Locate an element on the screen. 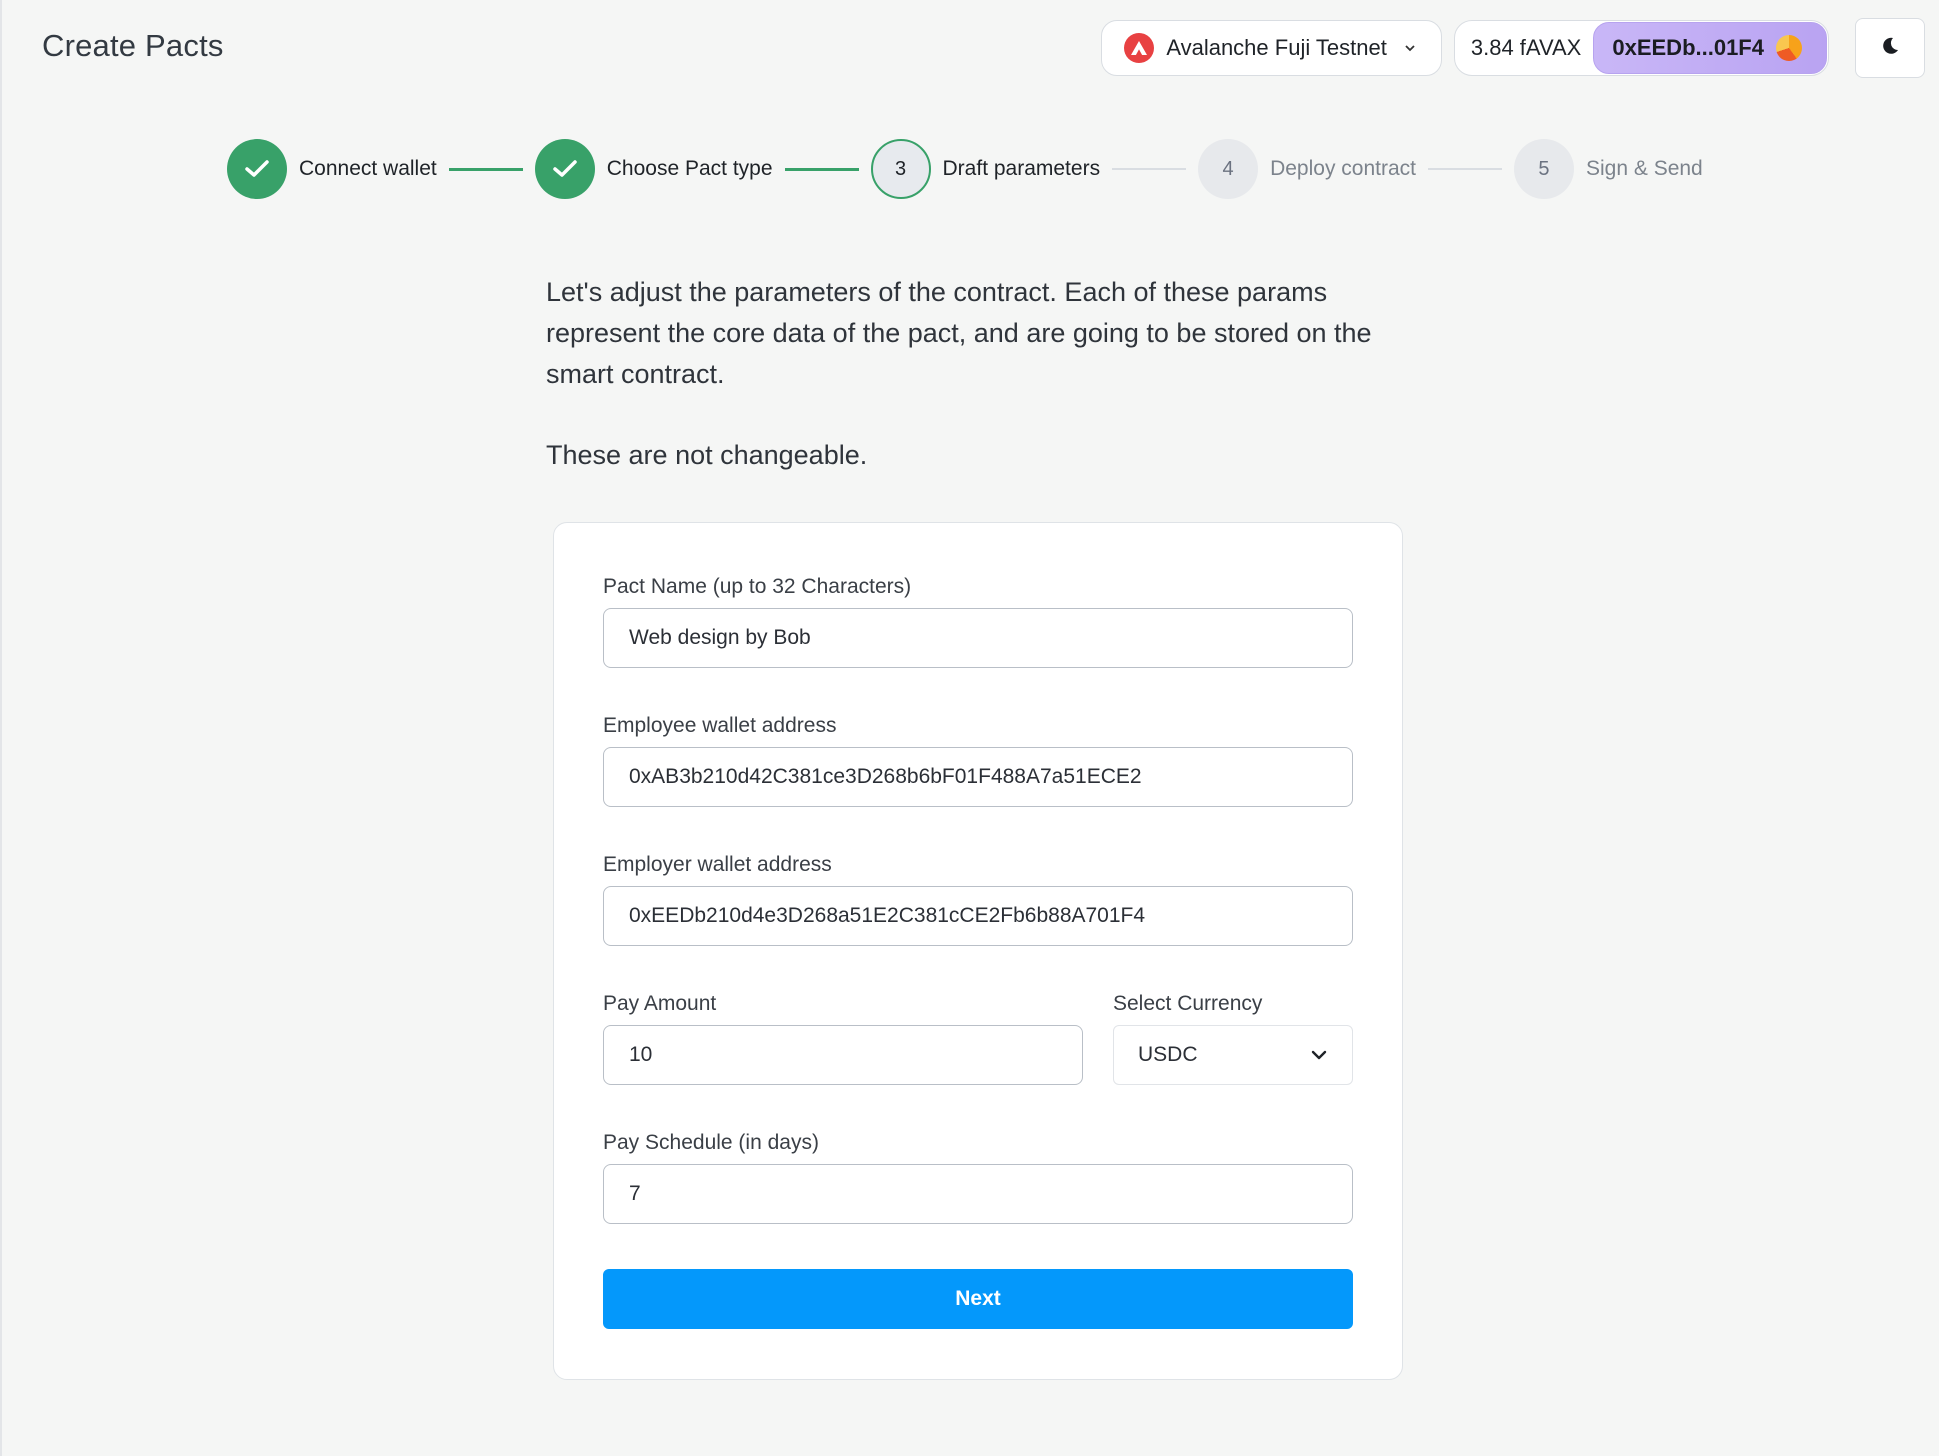  step-choose-pact-type: Choose Pact type is located at coordinates (653, 169).